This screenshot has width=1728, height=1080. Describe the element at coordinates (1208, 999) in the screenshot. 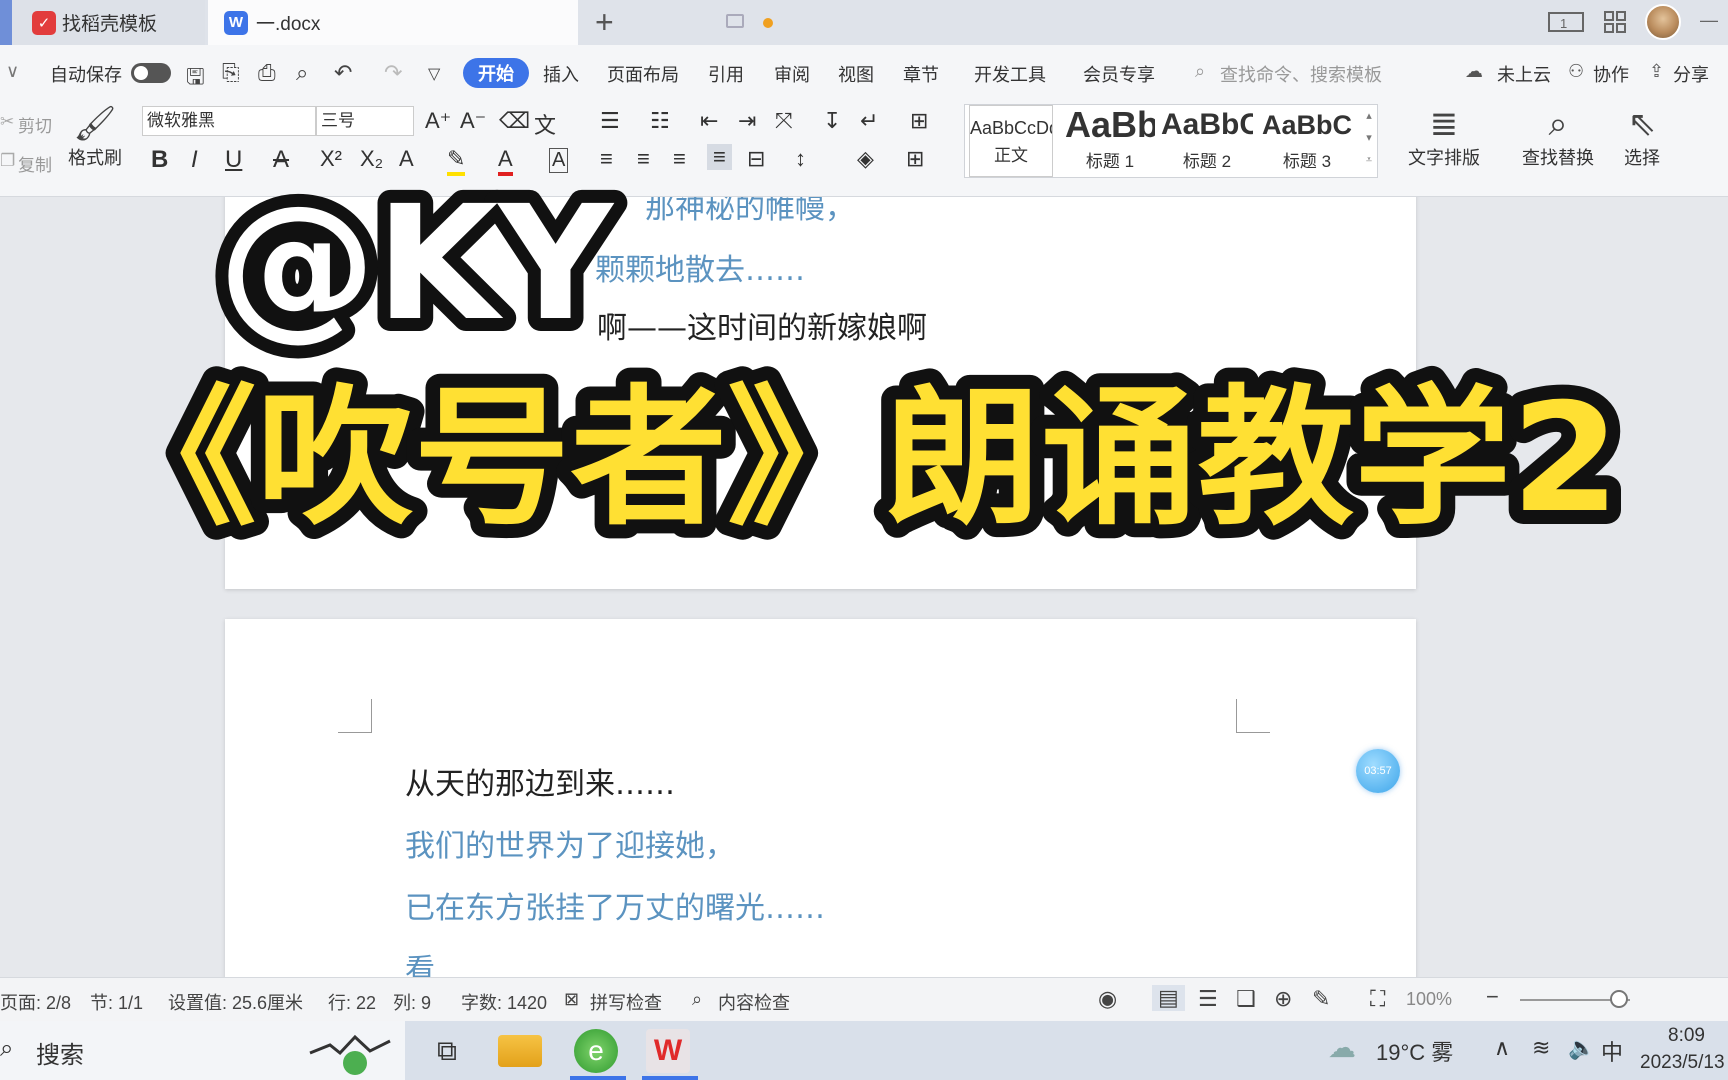

I see `outline-view-icon: ☰` at that location.